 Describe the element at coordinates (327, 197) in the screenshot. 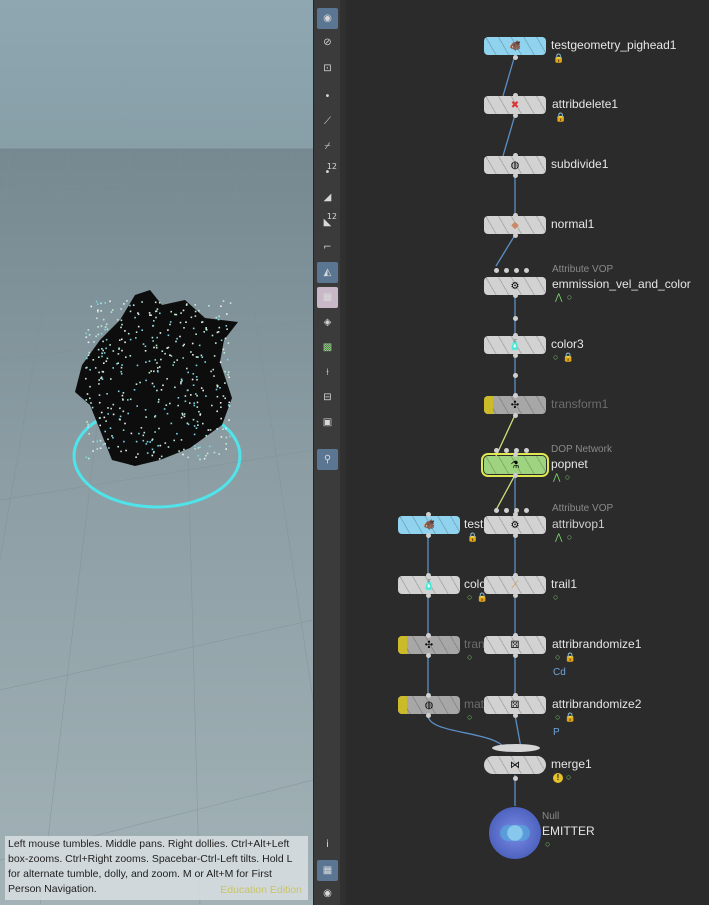

I see `paint-icon: ◢` at that location.